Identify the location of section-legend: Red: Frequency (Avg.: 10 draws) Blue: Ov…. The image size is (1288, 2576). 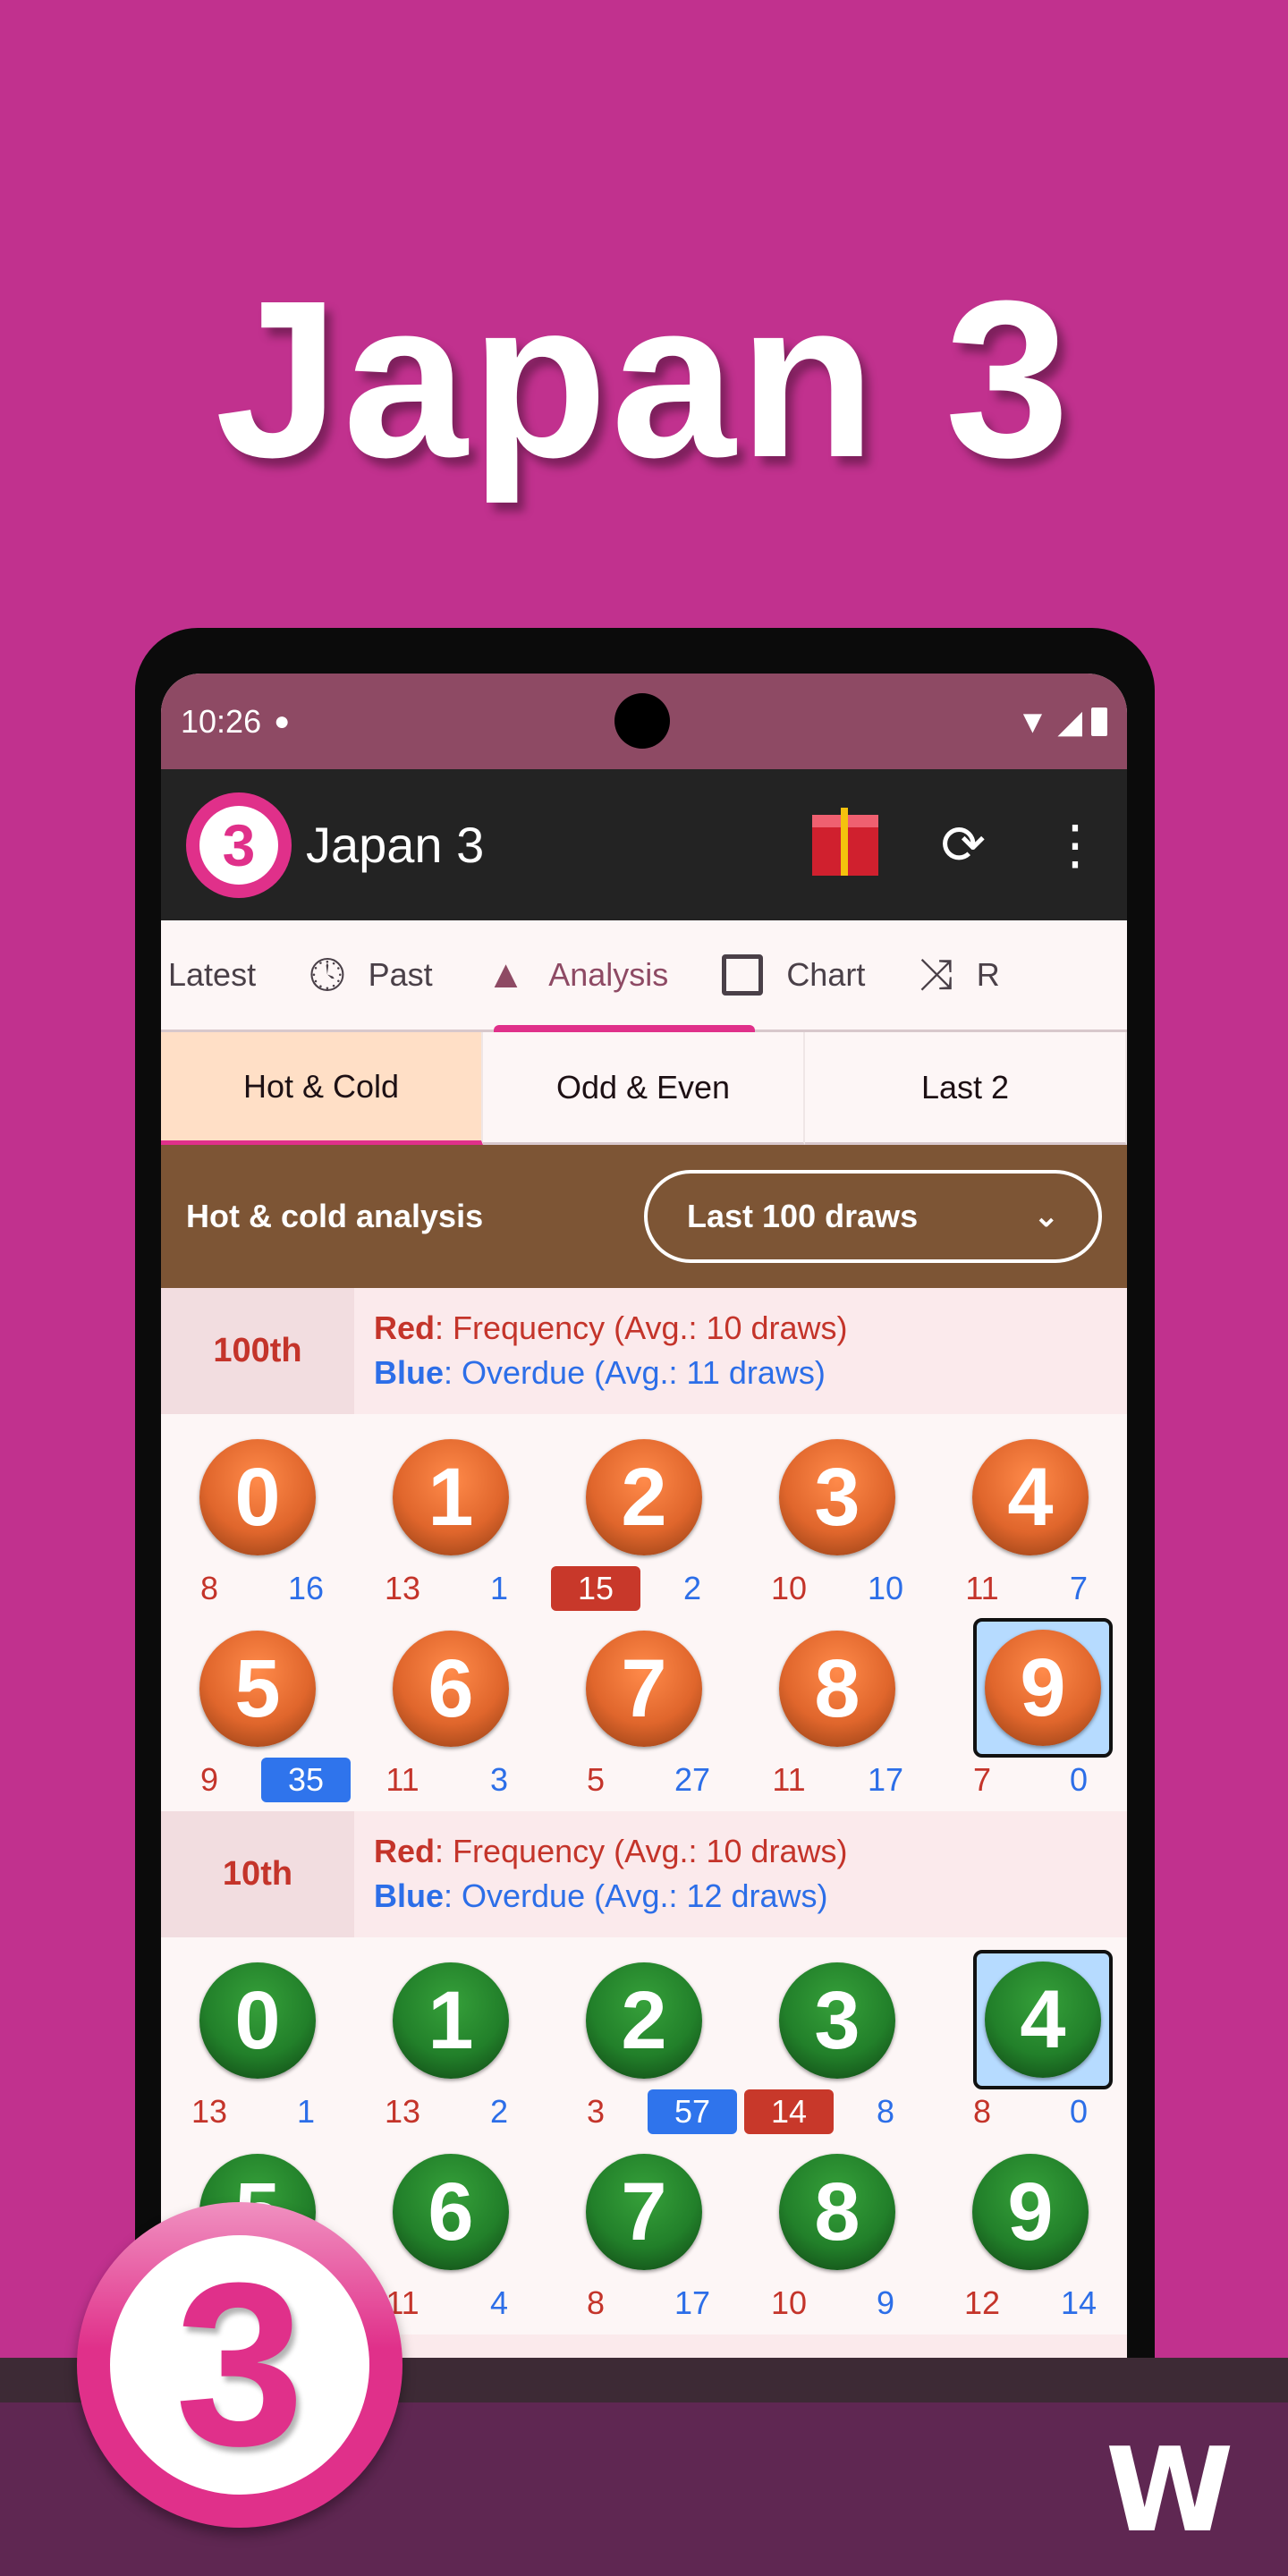
(611, 1874).